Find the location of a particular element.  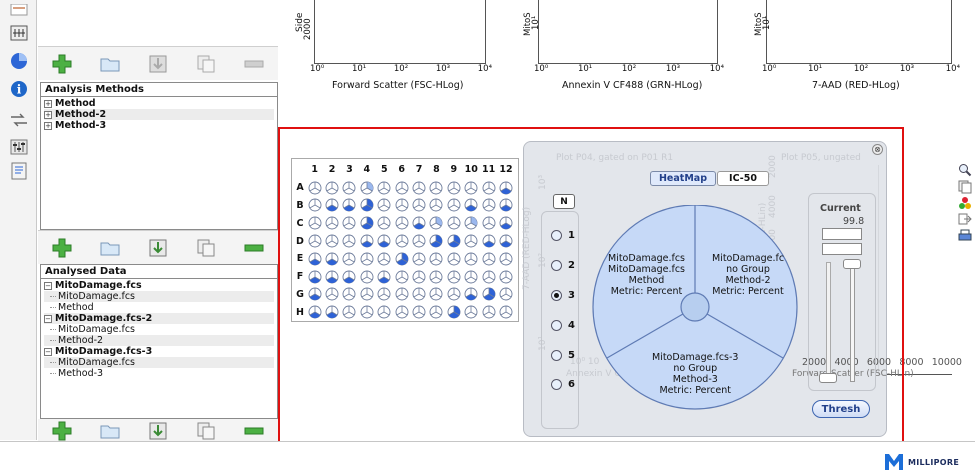

tree-node: − MitoDamage.fcs-2 is located at coordinates (159, 318).